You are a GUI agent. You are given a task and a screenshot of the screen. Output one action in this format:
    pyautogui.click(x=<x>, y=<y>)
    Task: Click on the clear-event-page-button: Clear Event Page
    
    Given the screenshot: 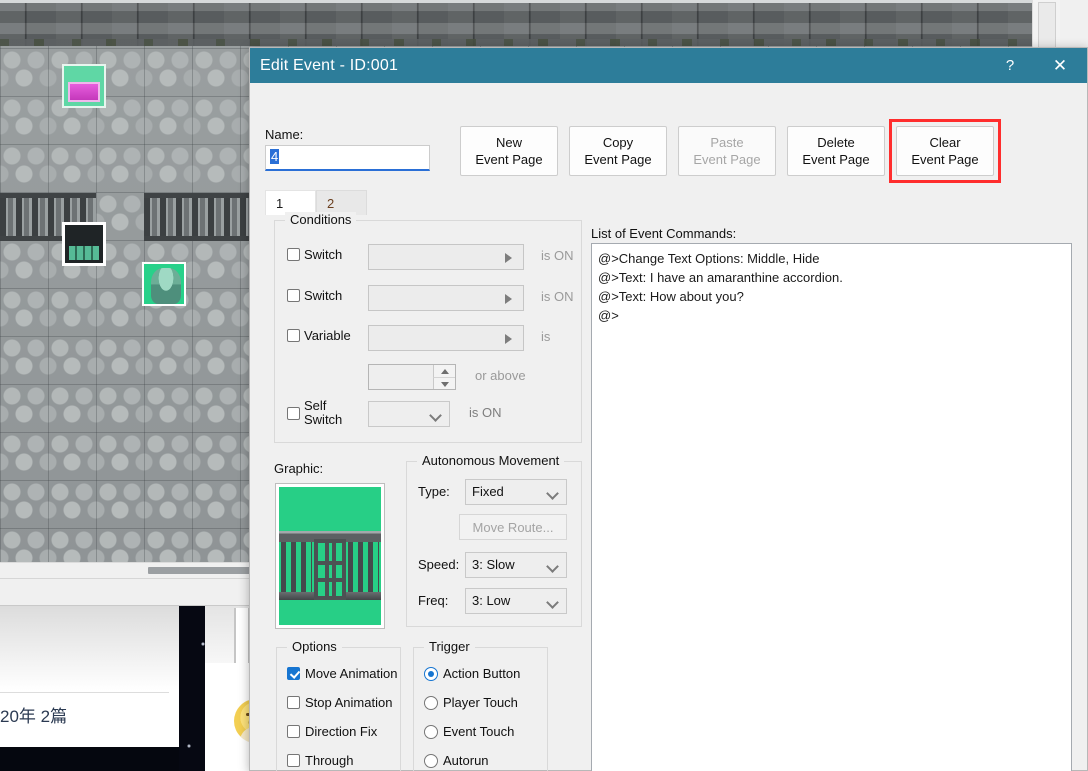 What is the action you would take?
    pyautogui.click(x=945, y=151)
    